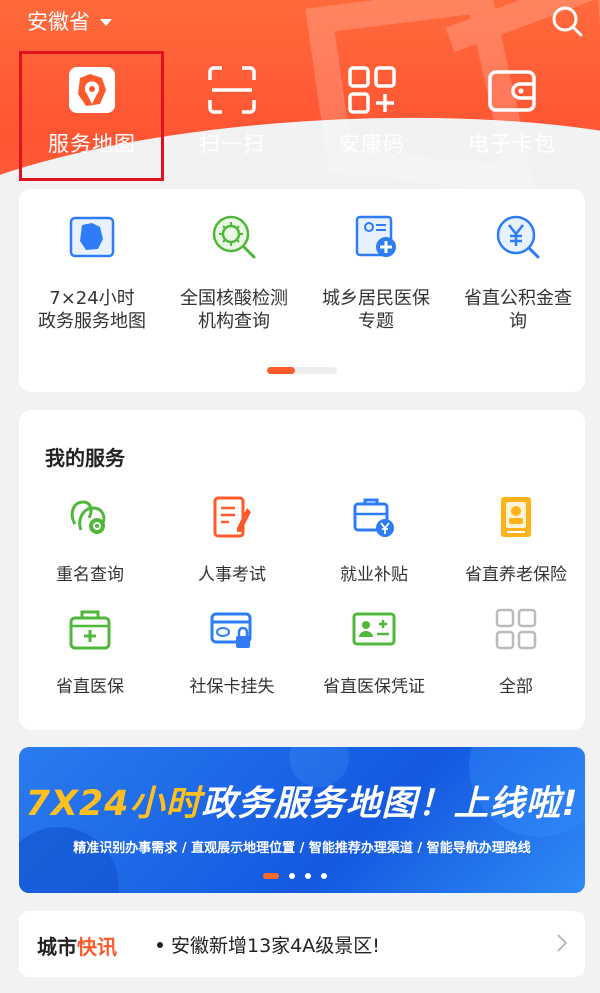 Image resolution: width=600 pixels, height=993 pixels. I want to click on pager-dot-active, so click(271, 876).